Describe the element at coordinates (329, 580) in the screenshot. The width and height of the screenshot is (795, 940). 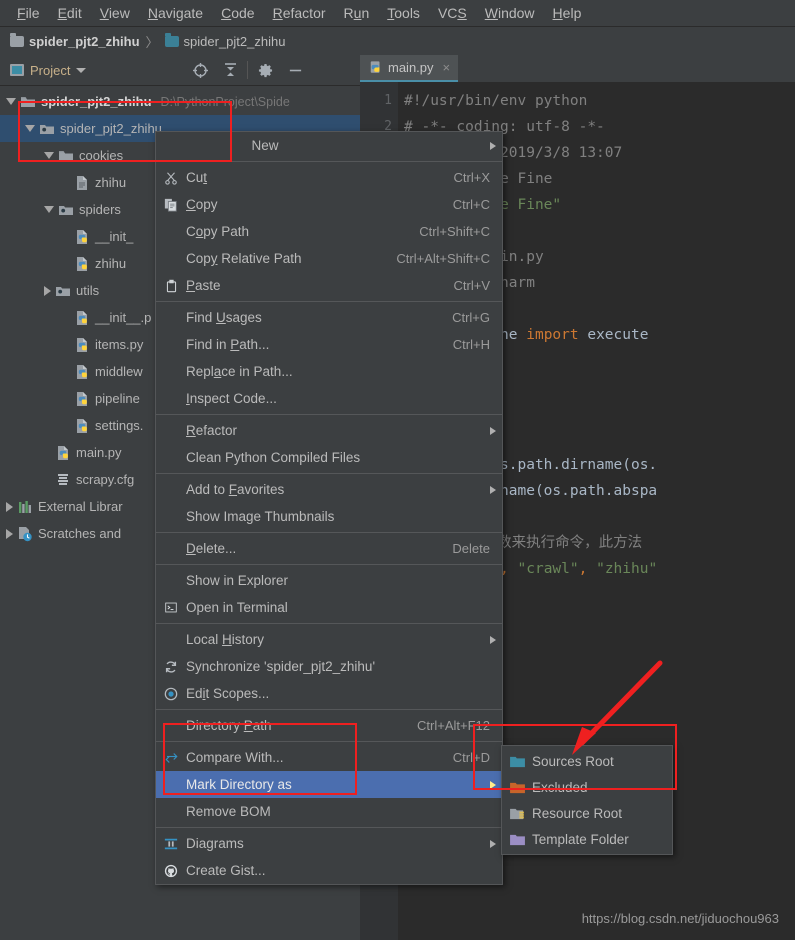
I see `menu-item-show-in-explorer: Show in Explorer` at that location.